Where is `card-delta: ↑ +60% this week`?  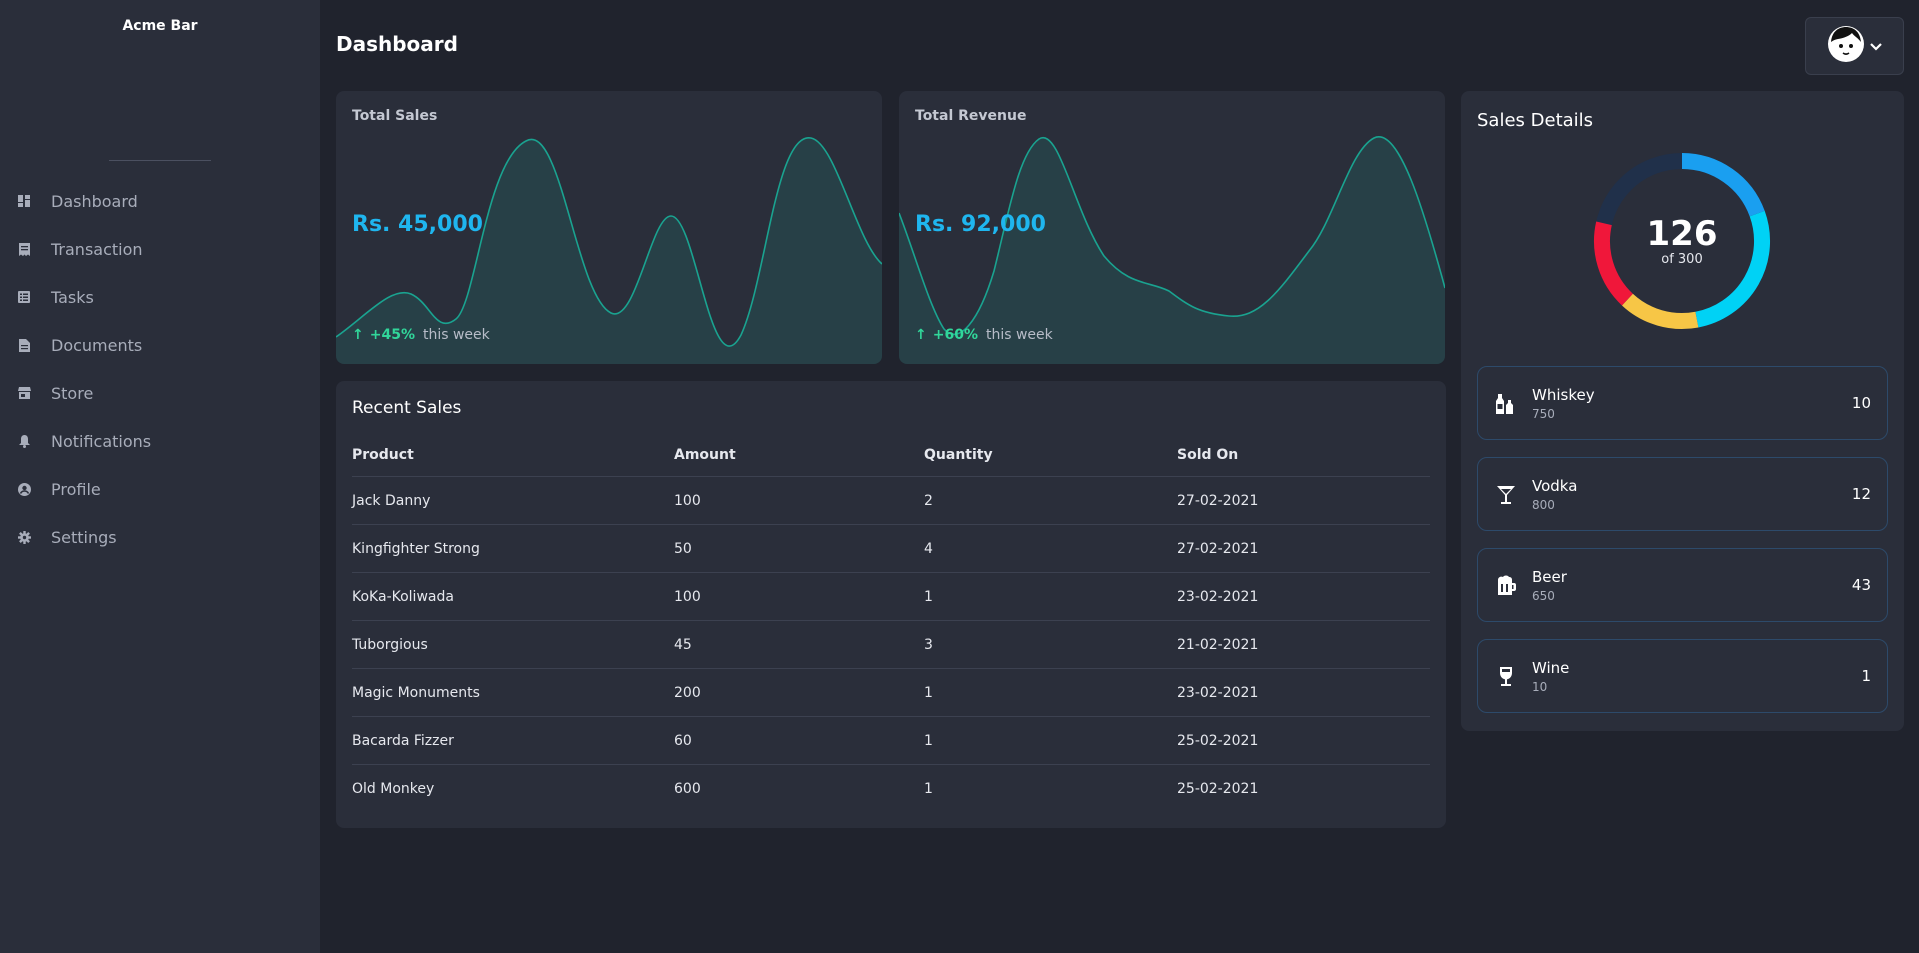
card-delta: ↑ +60% this week is located at coordinates (984, 335).